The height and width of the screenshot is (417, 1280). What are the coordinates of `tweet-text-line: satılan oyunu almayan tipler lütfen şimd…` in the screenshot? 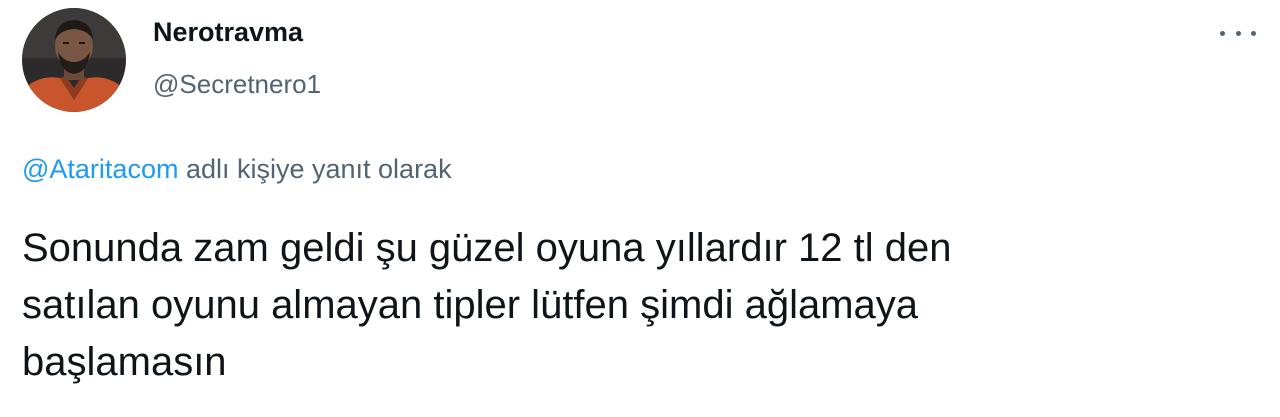 It's located at (470, 305).